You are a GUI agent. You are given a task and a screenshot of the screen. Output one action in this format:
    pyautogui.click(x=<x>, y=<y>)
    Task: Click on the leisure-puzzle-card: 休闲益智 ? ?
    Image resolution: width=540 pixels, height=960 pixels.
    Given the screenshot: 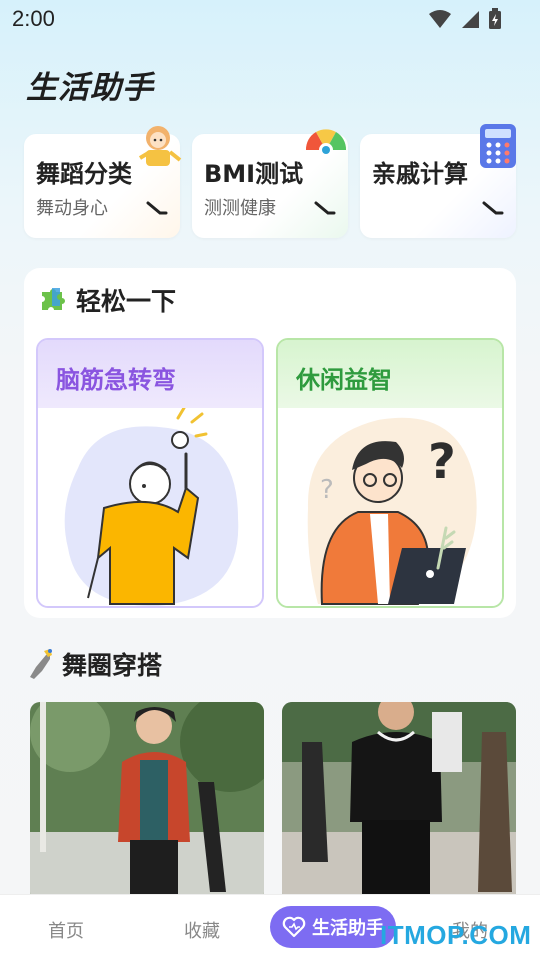 What is the action you would take?
    pyautogui.click(x=390, y=473)
    